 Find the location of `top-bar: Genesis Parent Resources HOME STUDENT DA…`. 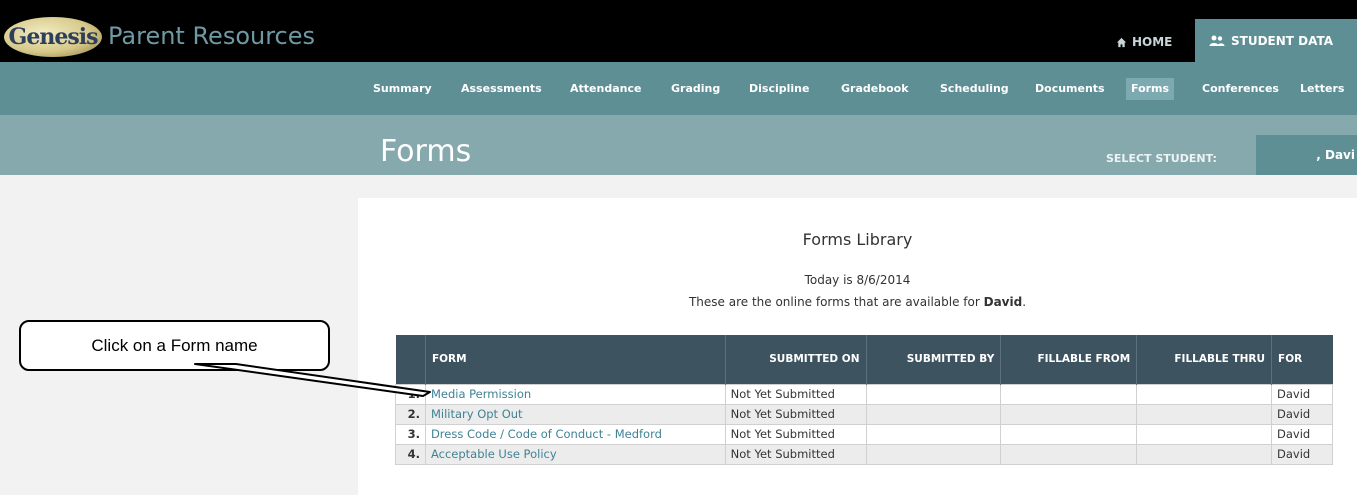

top-bar: Genesis Parent Resources HOME STUDENT DA… is located at coordinates (678, 31).